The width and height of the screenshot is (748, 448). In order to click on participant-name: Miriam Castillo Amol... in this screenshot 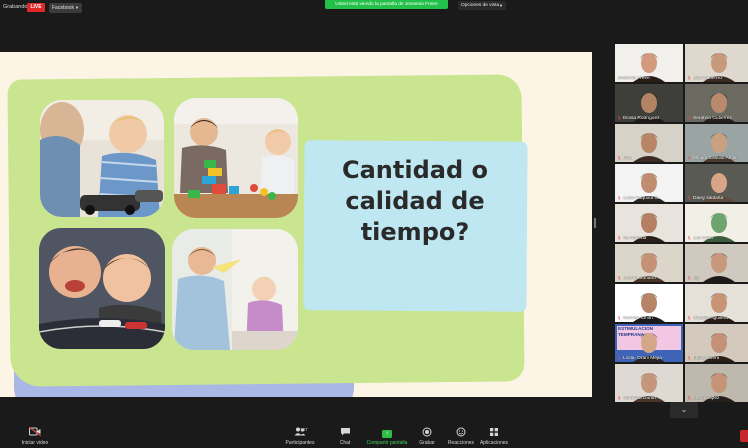, I will do `click(717, 158)`.